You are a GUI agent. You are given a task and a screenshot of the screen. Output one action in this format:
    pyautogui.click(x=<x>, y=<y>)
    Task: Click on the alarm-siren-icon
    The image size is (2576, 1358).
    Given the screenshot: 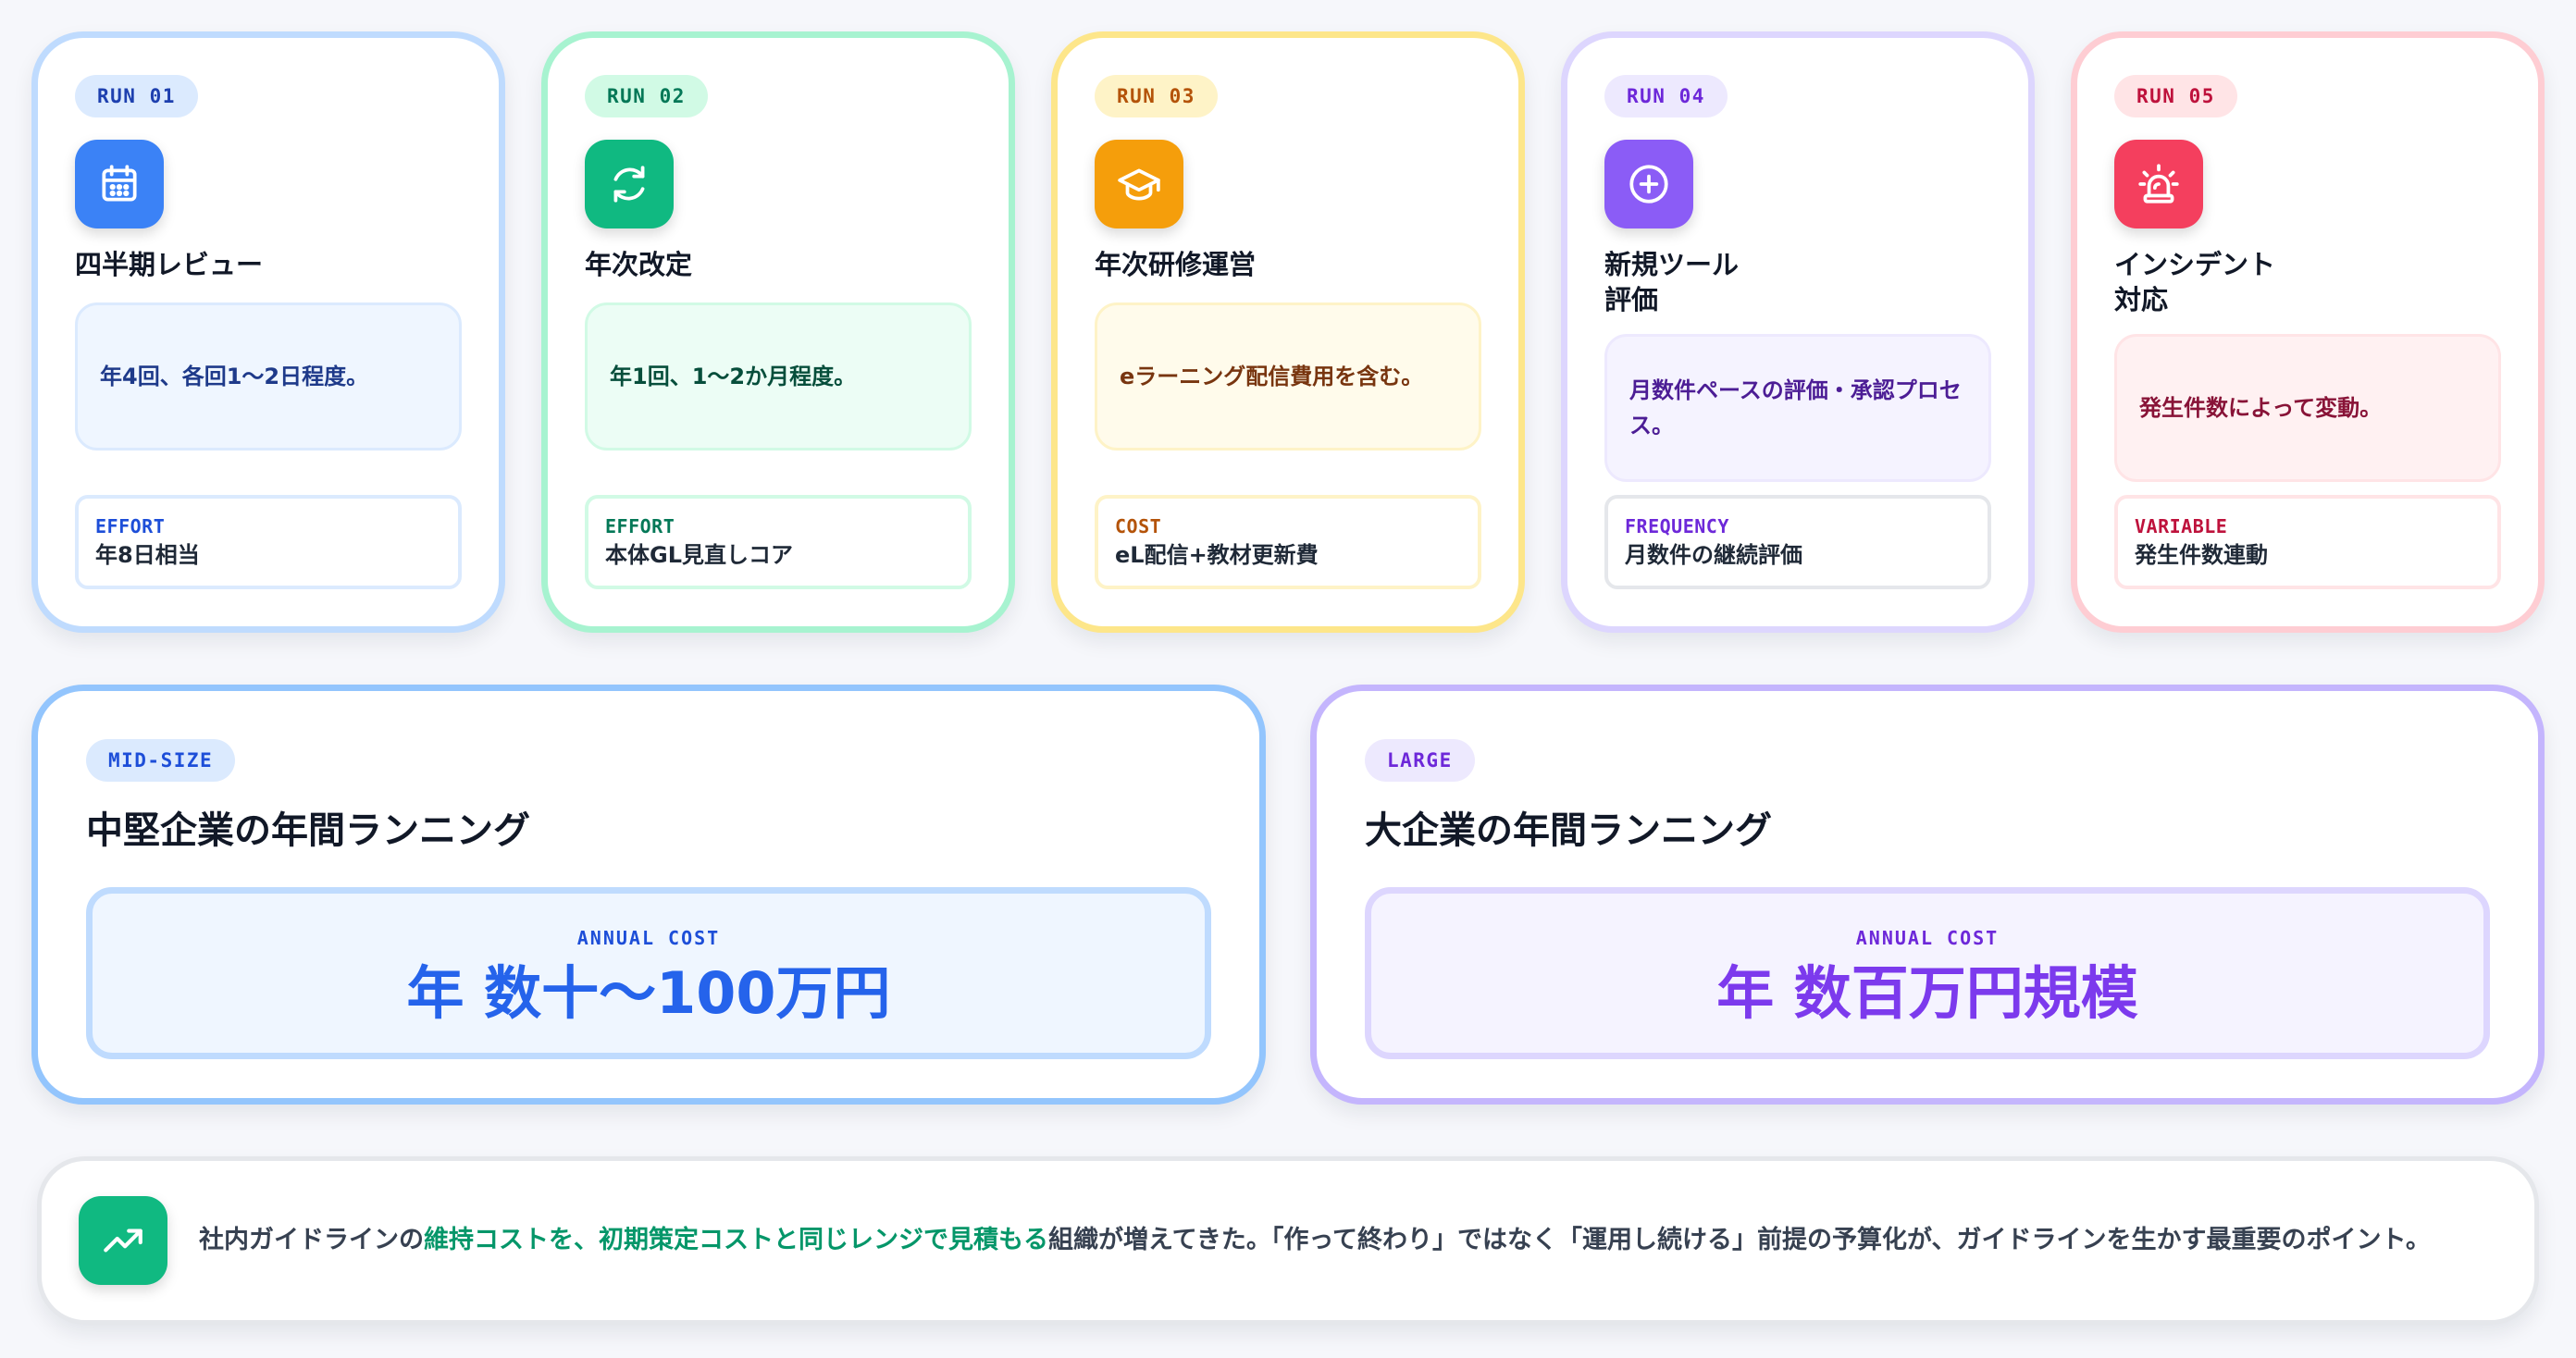 What is the action you would take?
    pyautogui.click(x=2158, y=184)
    